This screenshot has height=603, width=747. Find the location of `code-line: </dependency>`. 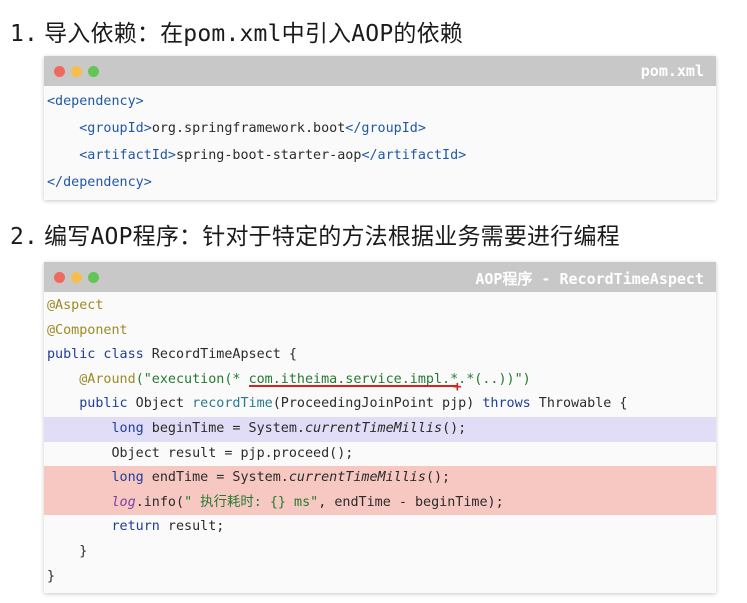

code-line: </dependency> is located at coordinates (380, 182).